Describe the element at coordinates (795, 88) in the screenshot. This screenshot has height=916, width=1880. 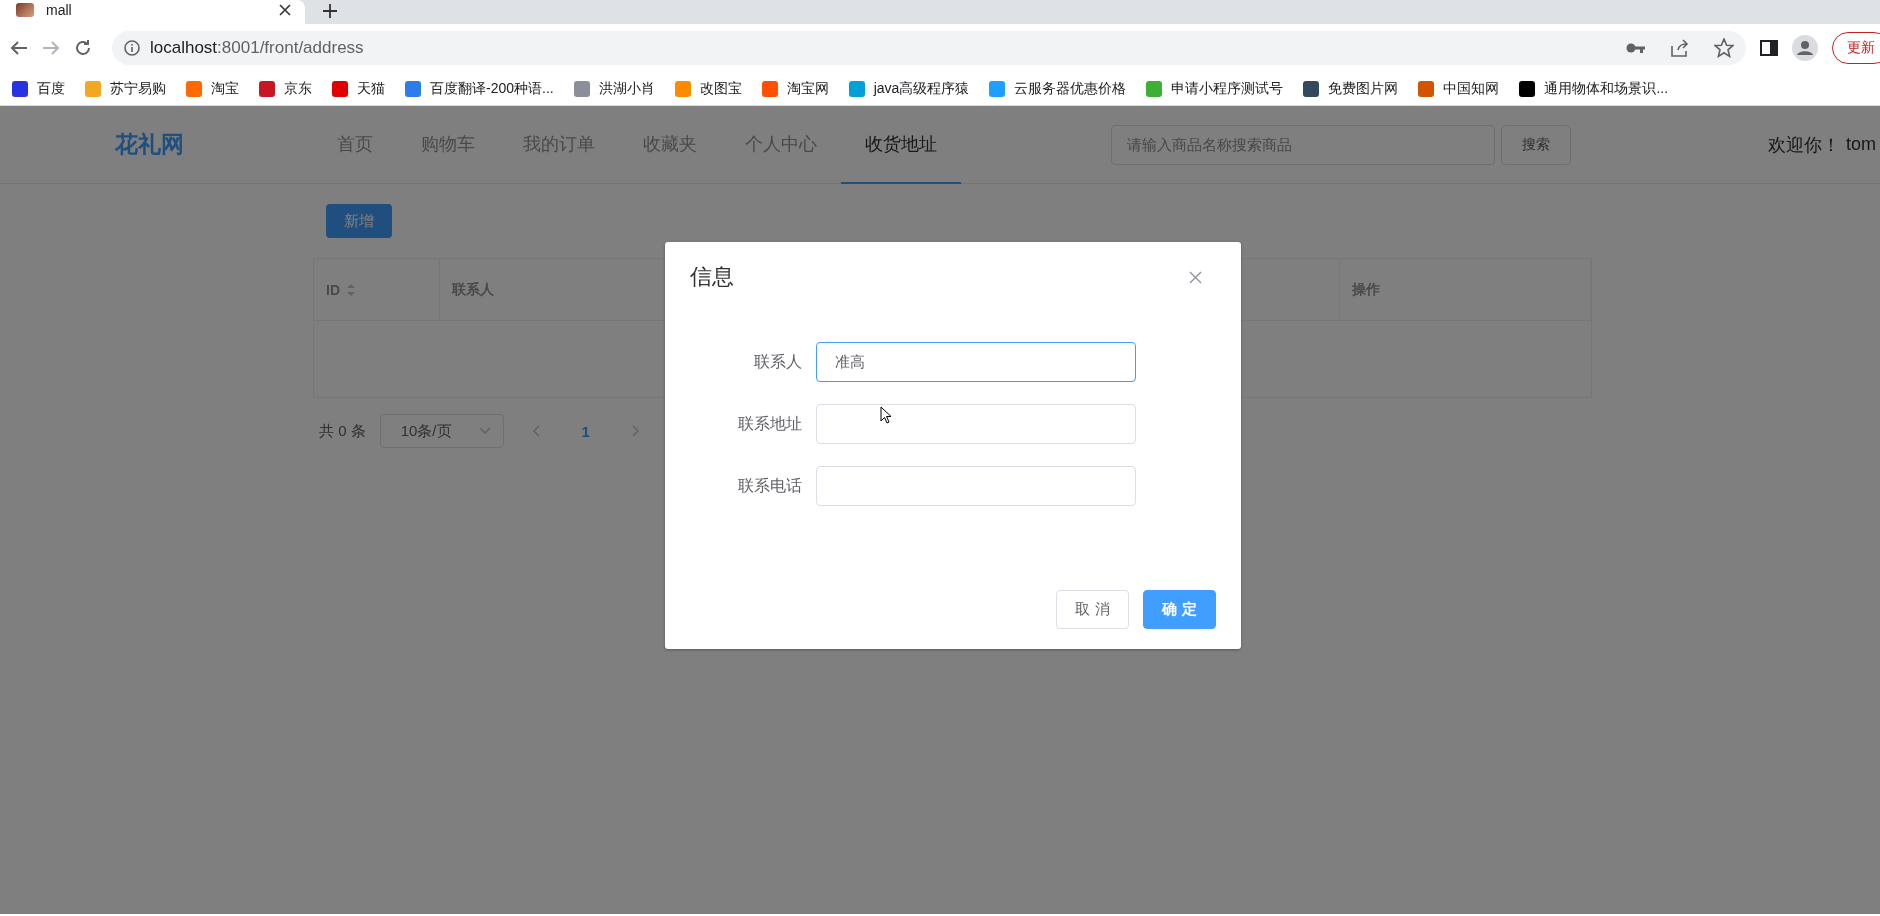
I see `bookmark-link: 淘宝网` at that location.